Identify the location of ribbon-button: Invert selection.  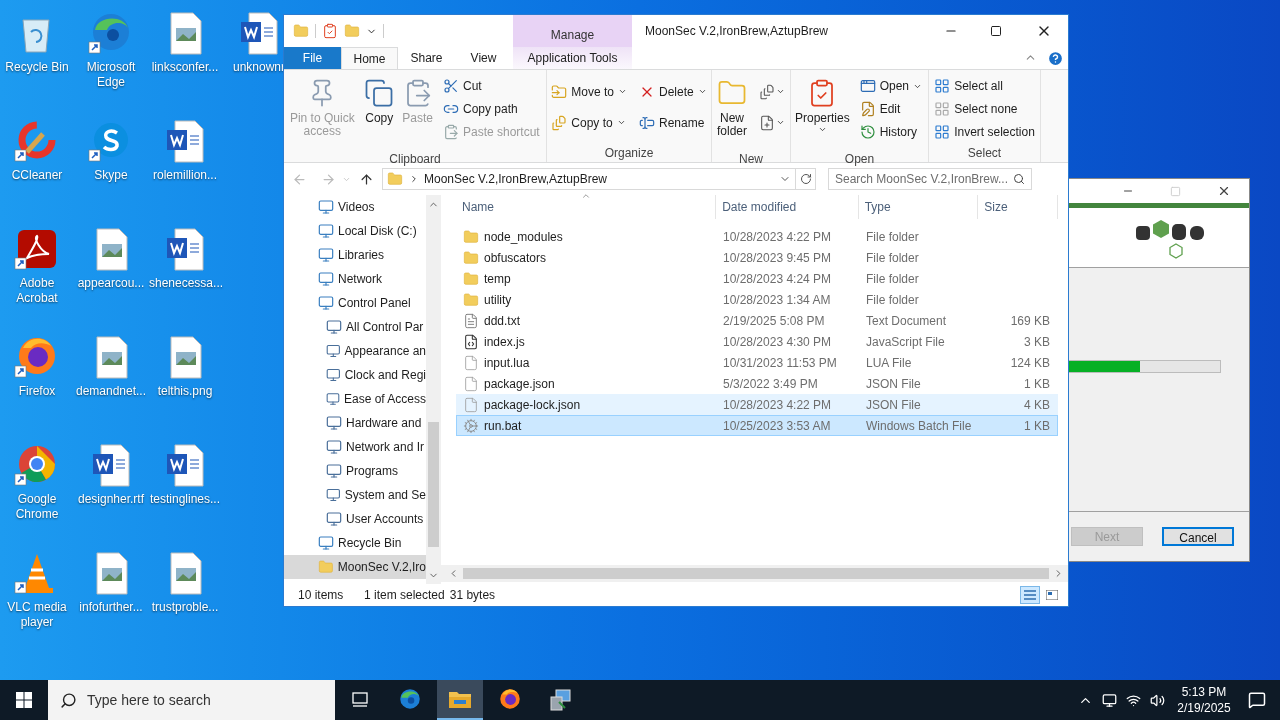
(984, 132).